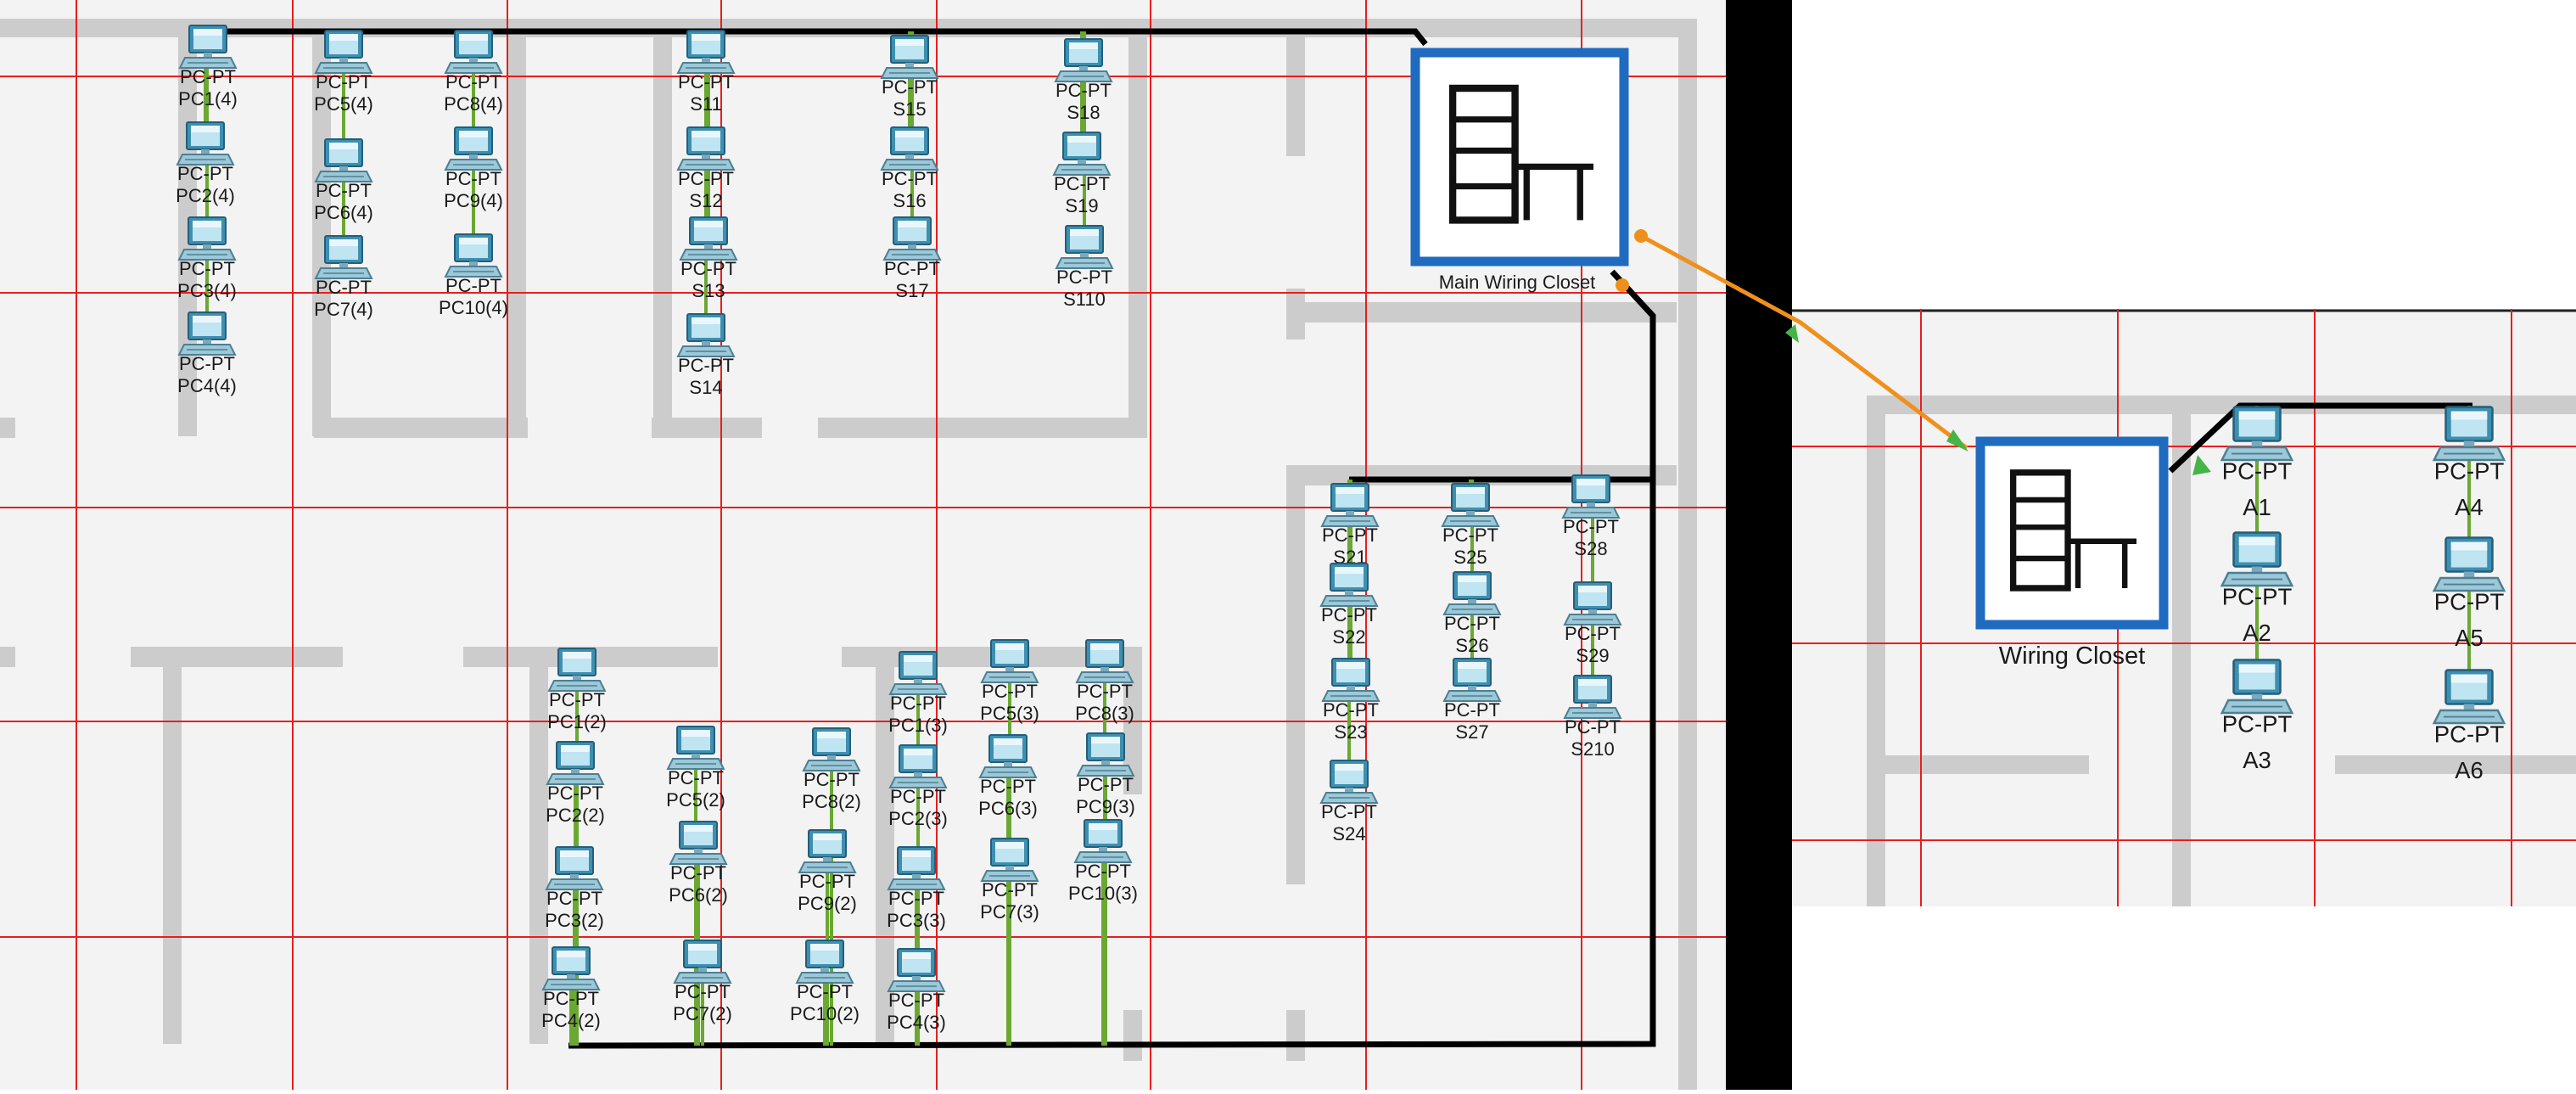 Image resolution: width=2576 pixels, height=1094 pixels. What do you see at coordinates (2072, 656) in the screenshot?
I see `wiring-closet-label: Wiring Closet` at bounding box center [2072, 656].